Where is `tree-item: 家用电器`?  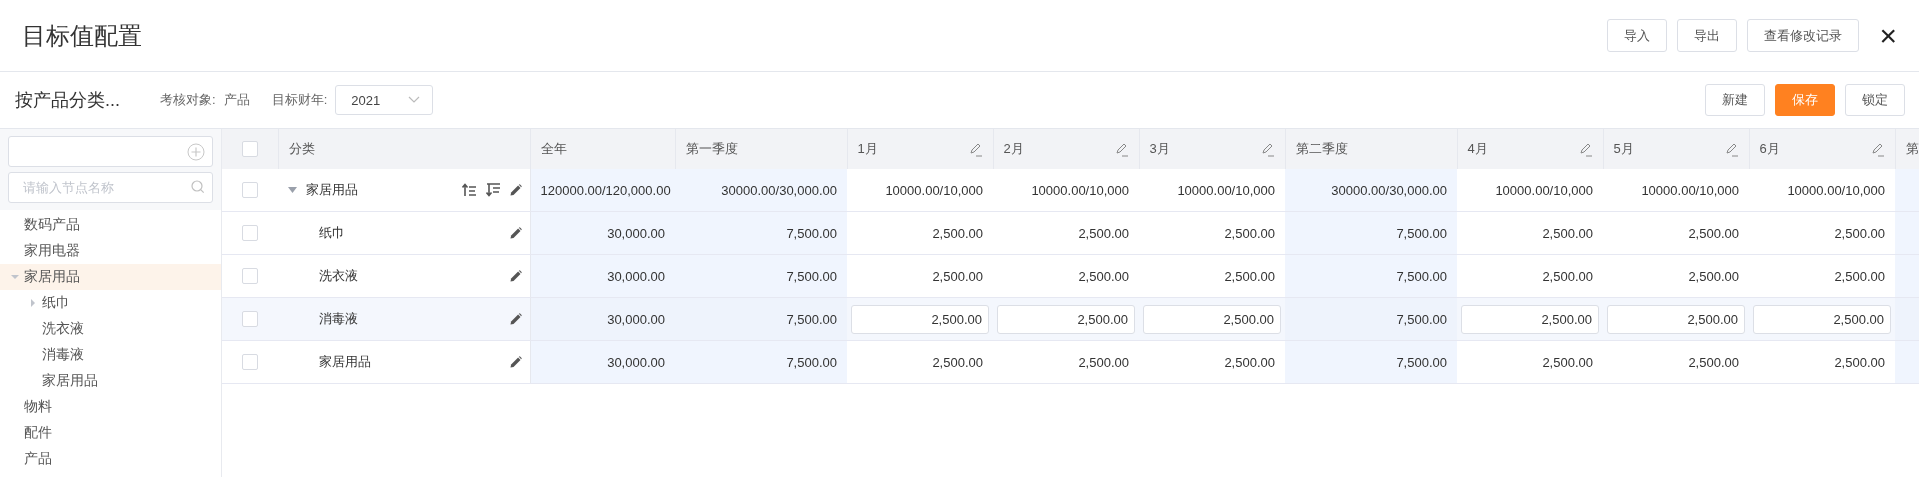
tree-item: 家用电器 is located at coordinates (110, 251).